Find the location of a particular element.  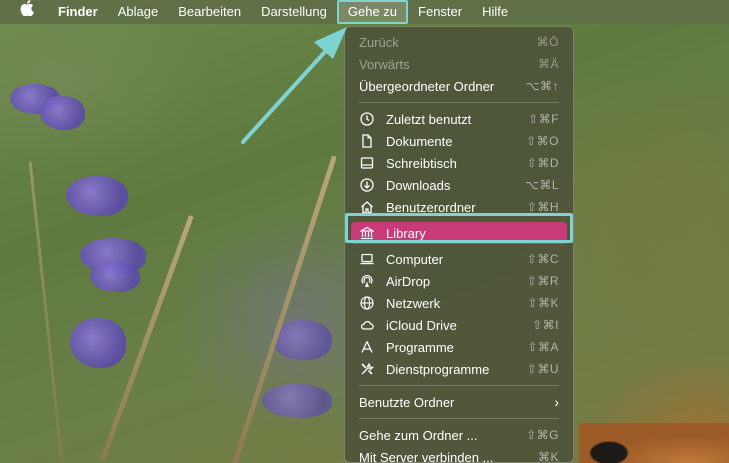

menu-item-mit-server-verbinden: Mit Server verbinden ... ⌘K is located at coordinates (459, 454).